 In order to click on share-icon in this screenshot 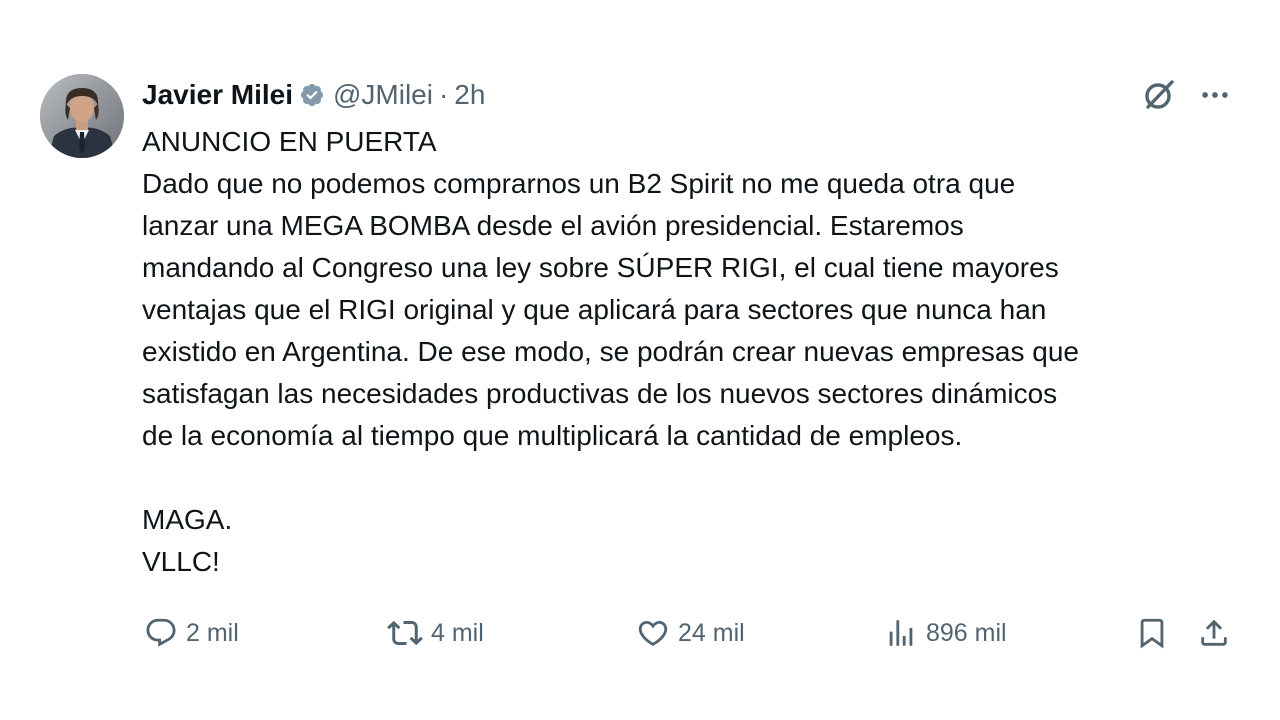, I will do `click(1214, 632)`.